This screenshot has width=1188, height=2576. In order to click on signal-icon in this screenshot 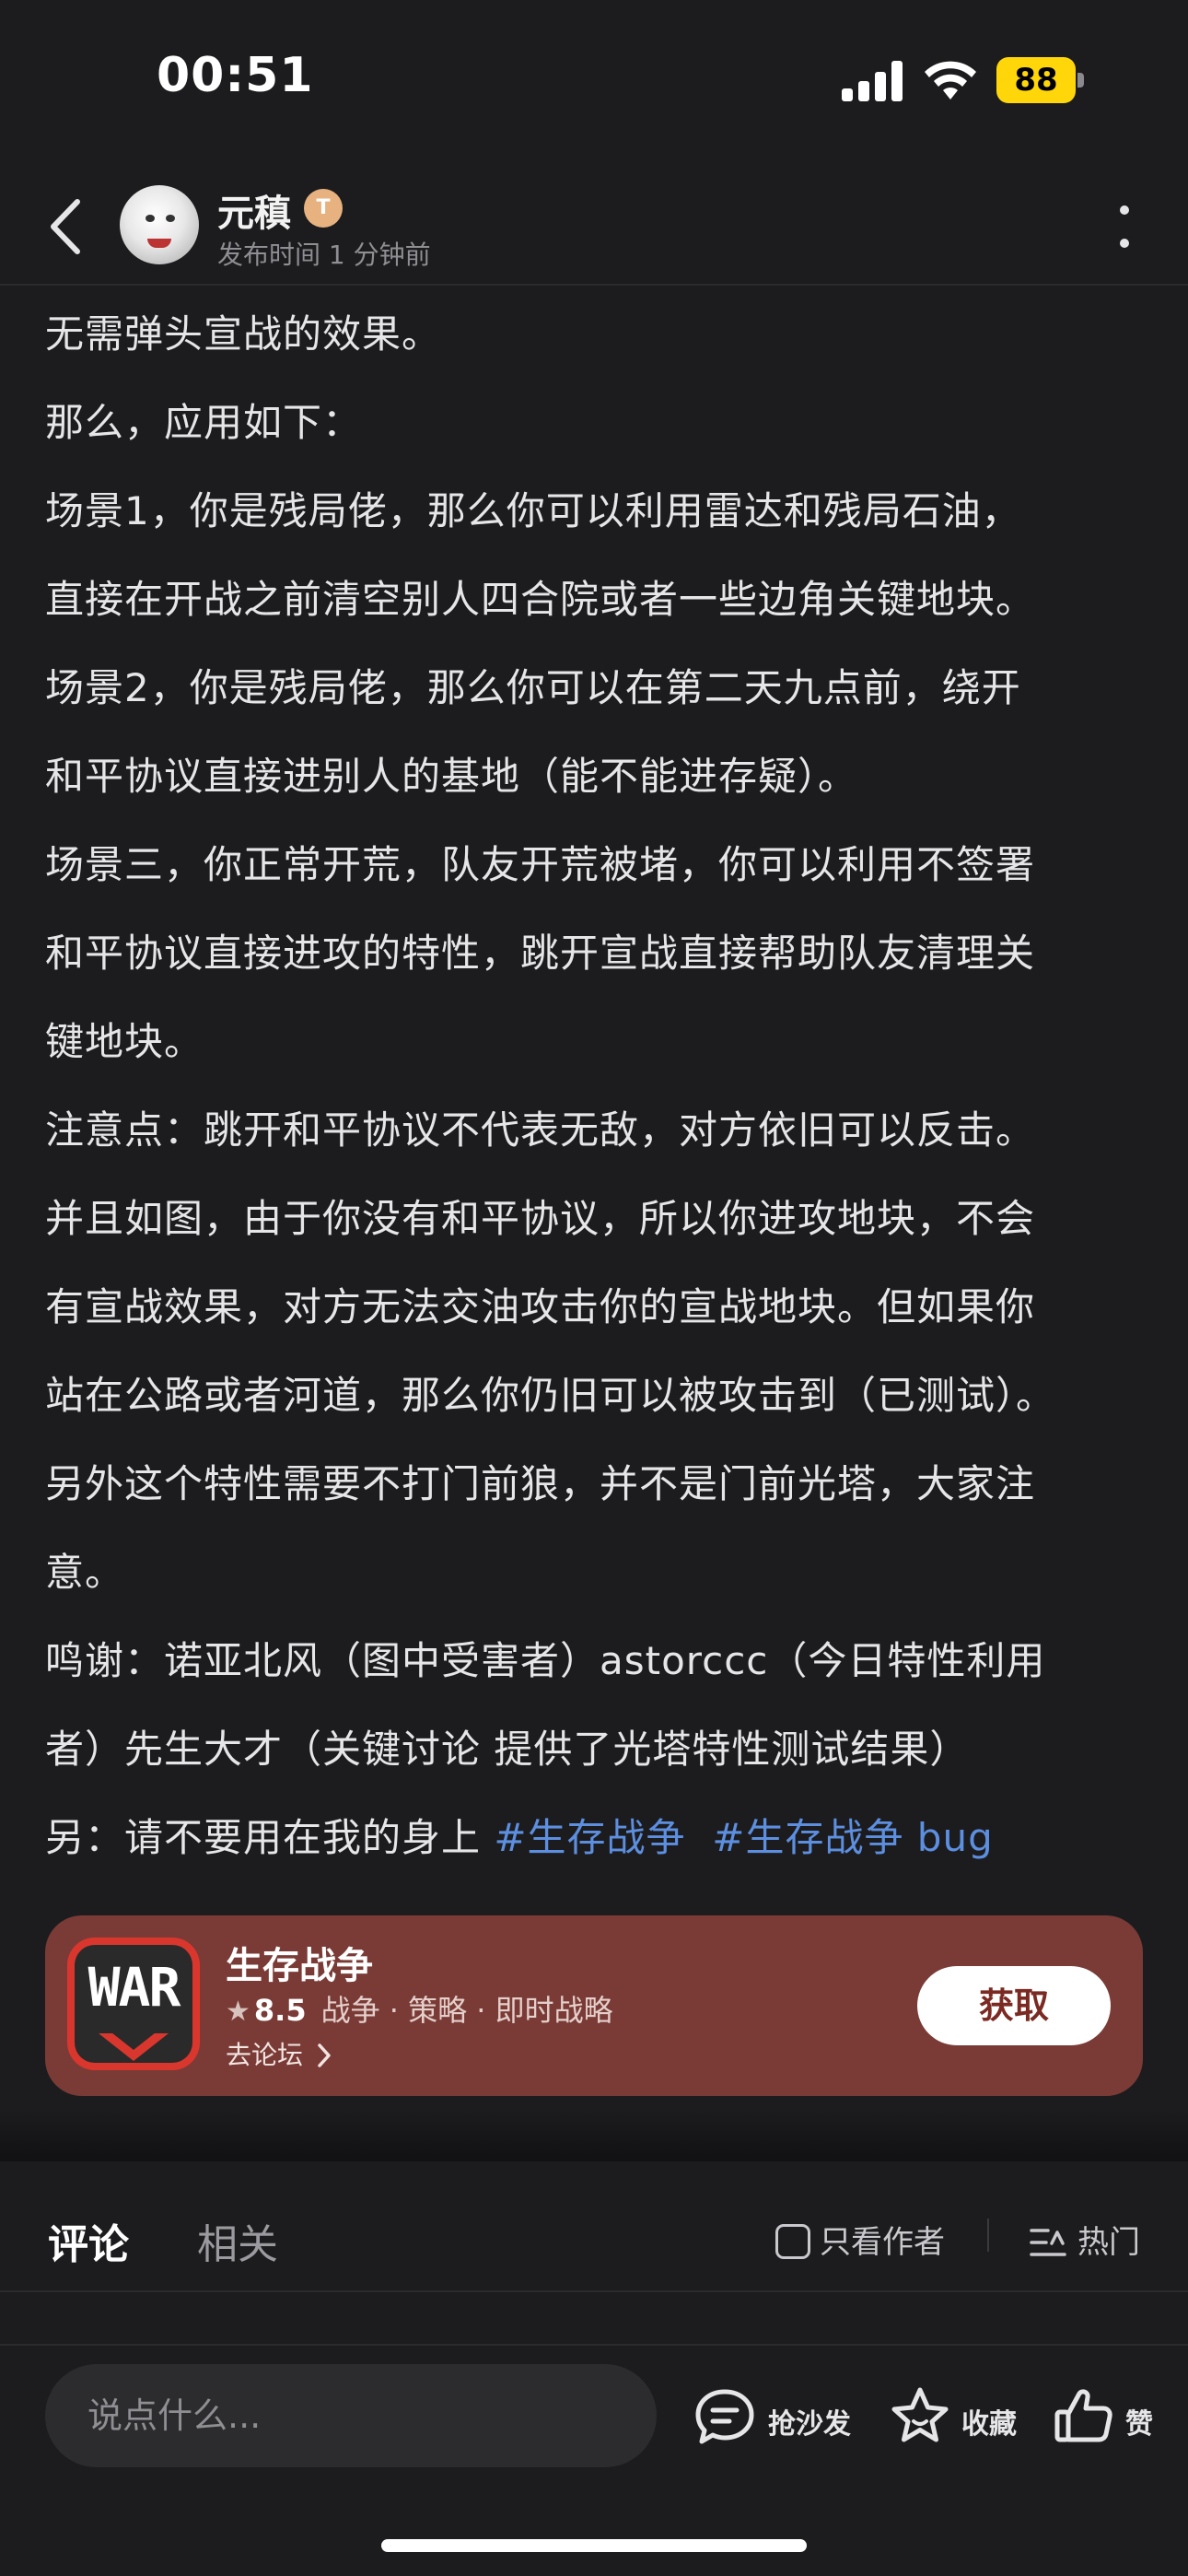, I will do `click(874, 81)`.